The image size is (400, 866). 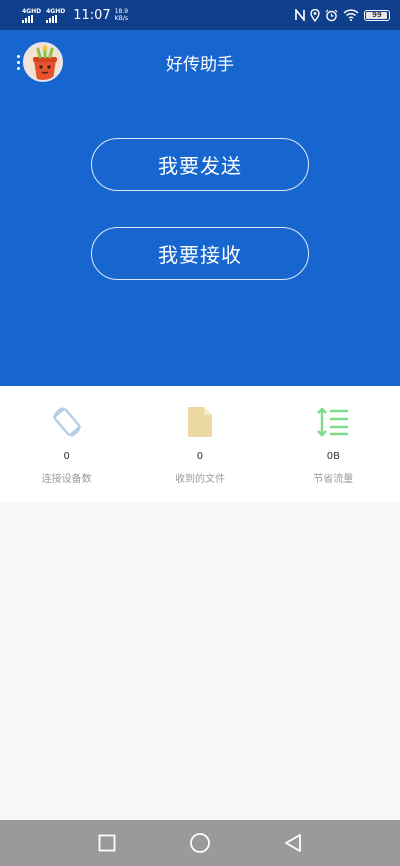 I want to click on stat-label: 收到的文件, so click(x=199, y=479).